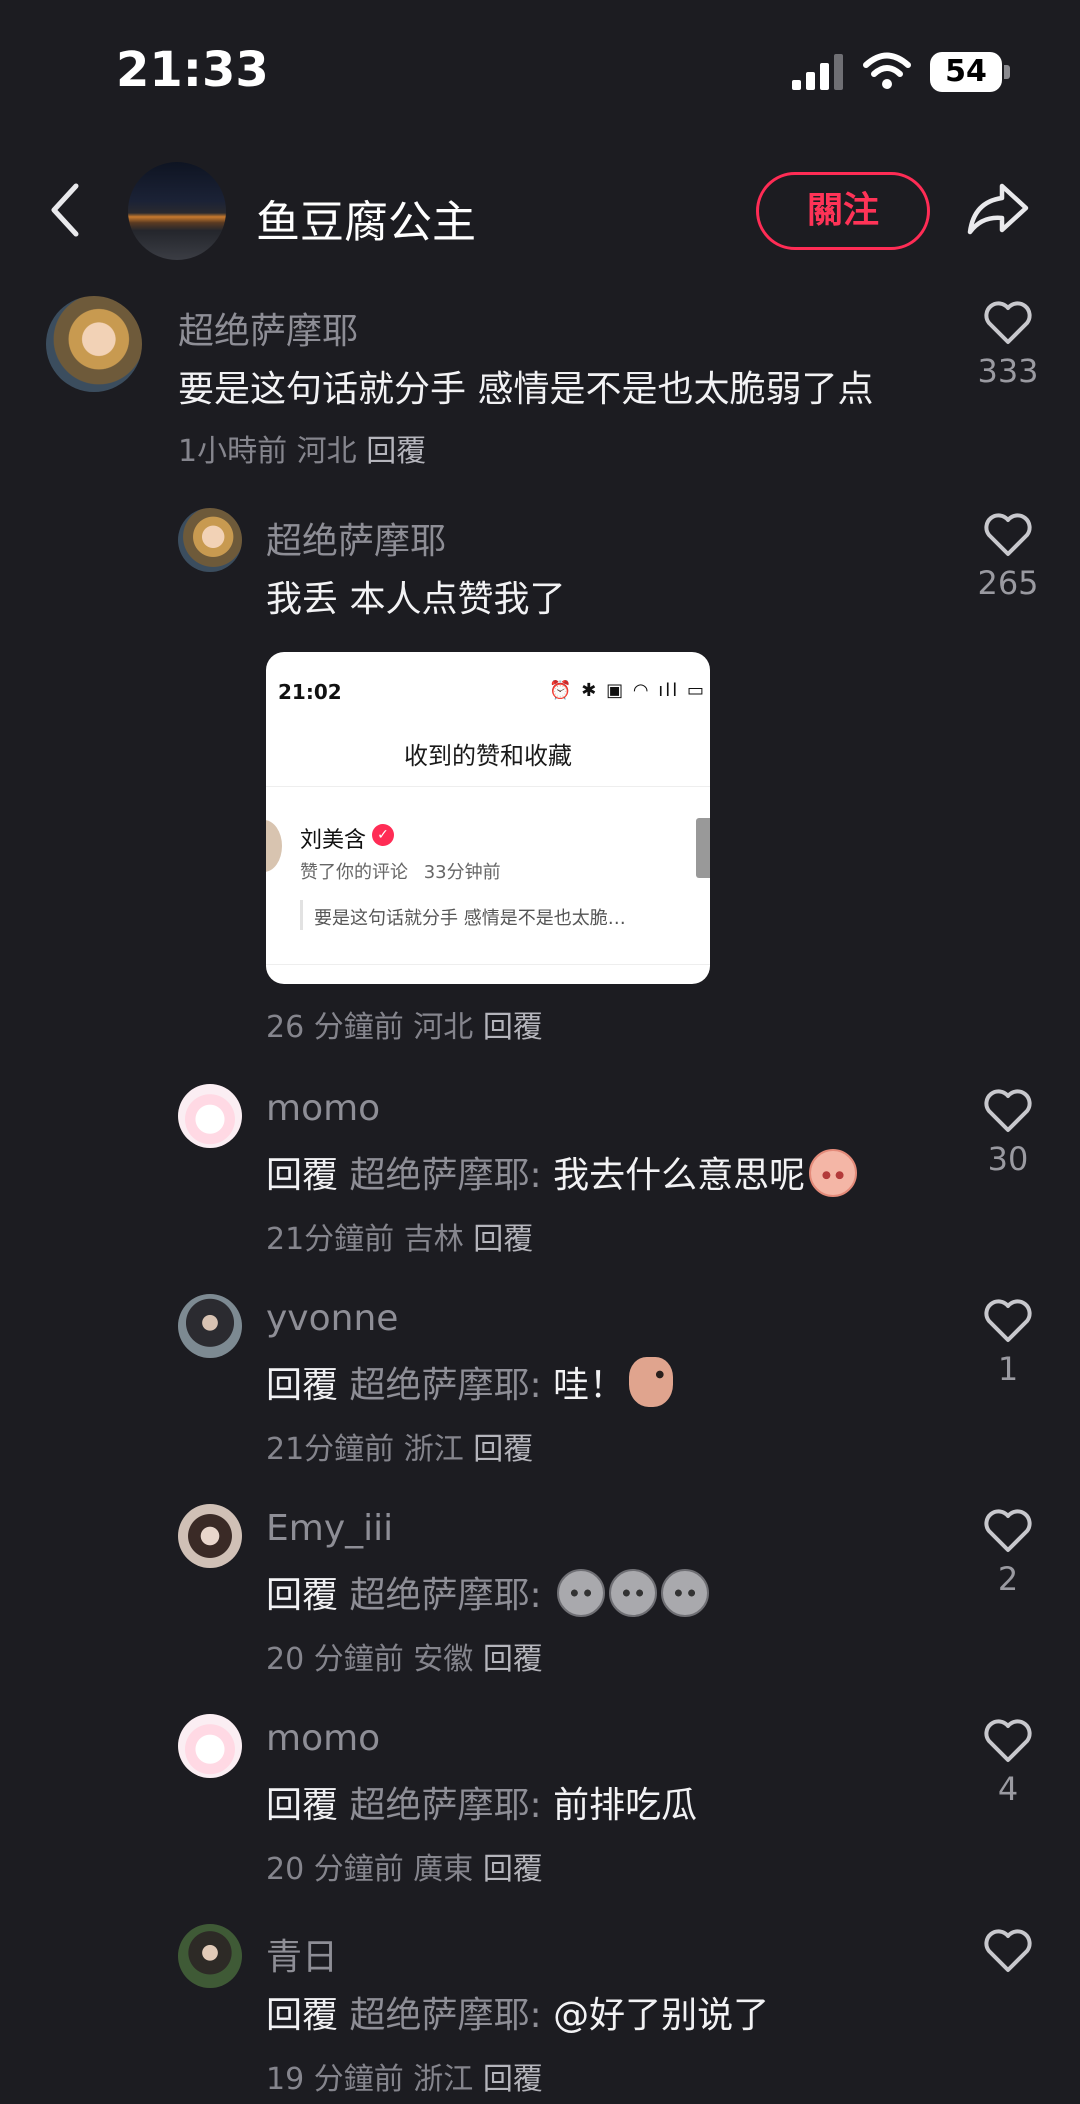  I want to click on wifi-icon, so click(887, 70).